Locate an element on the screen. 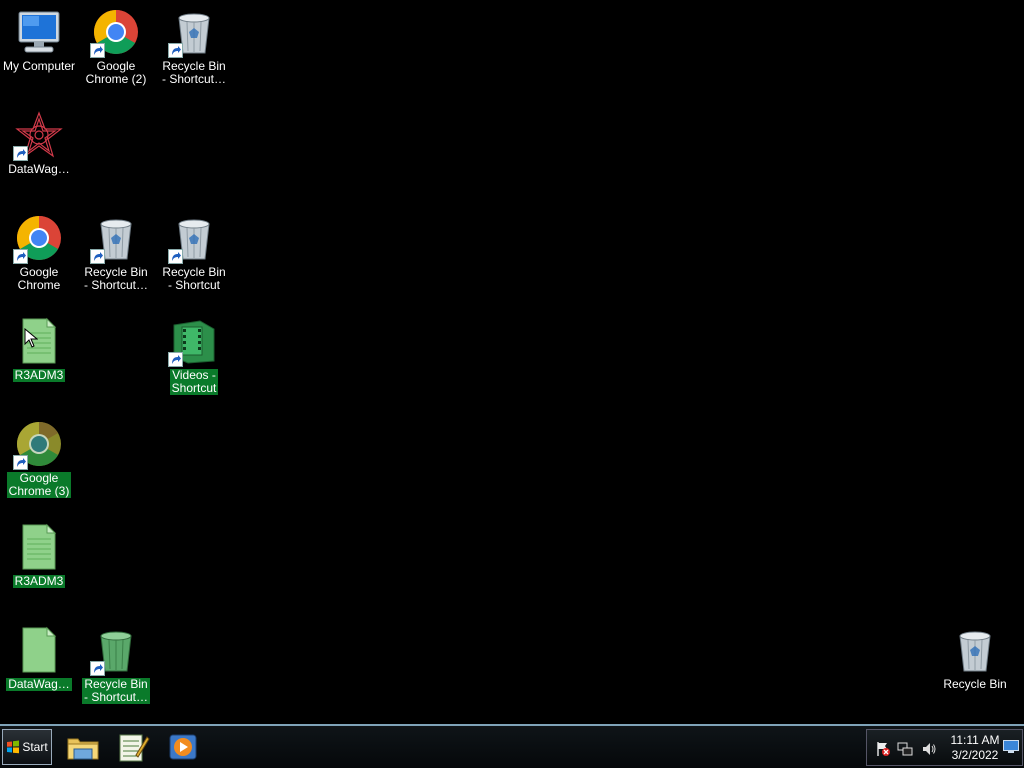 The image size is (1024, 768). clock: 11:11 AM 3/2/2022 is located at coordinates (975, 748).